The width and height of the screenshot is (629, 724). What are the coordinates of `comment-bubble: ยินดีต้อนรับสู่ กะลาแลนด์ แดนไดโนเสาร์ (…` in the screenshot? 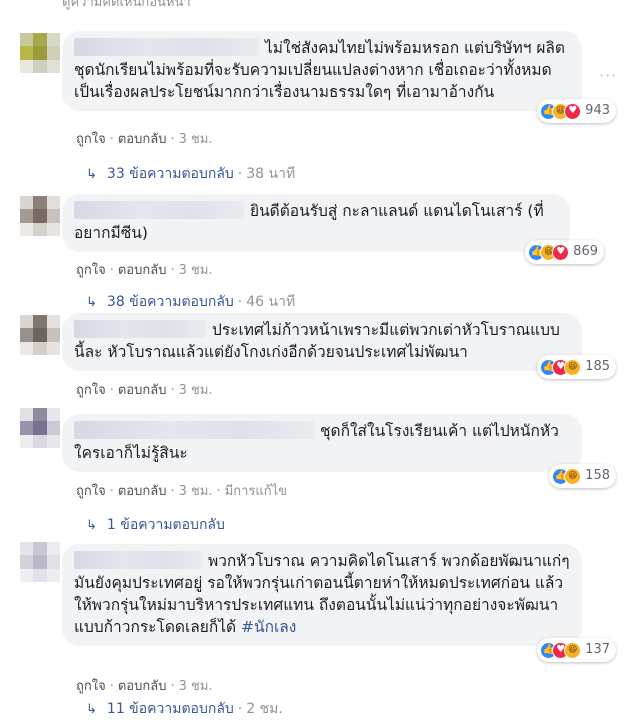 It's located at (333, 229).